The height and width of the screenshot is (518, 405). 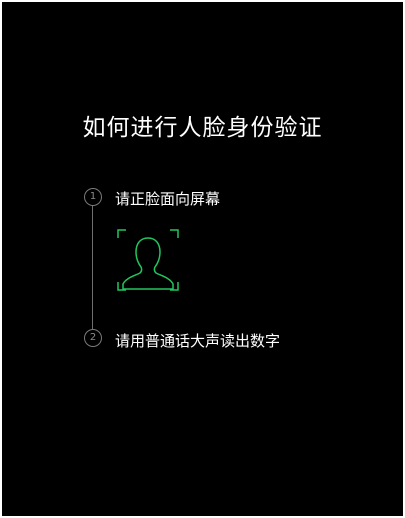 What do you see at coordinates (92, 267) in the screenshot?
I see `timeline-line` at bounding box center [92, 267].